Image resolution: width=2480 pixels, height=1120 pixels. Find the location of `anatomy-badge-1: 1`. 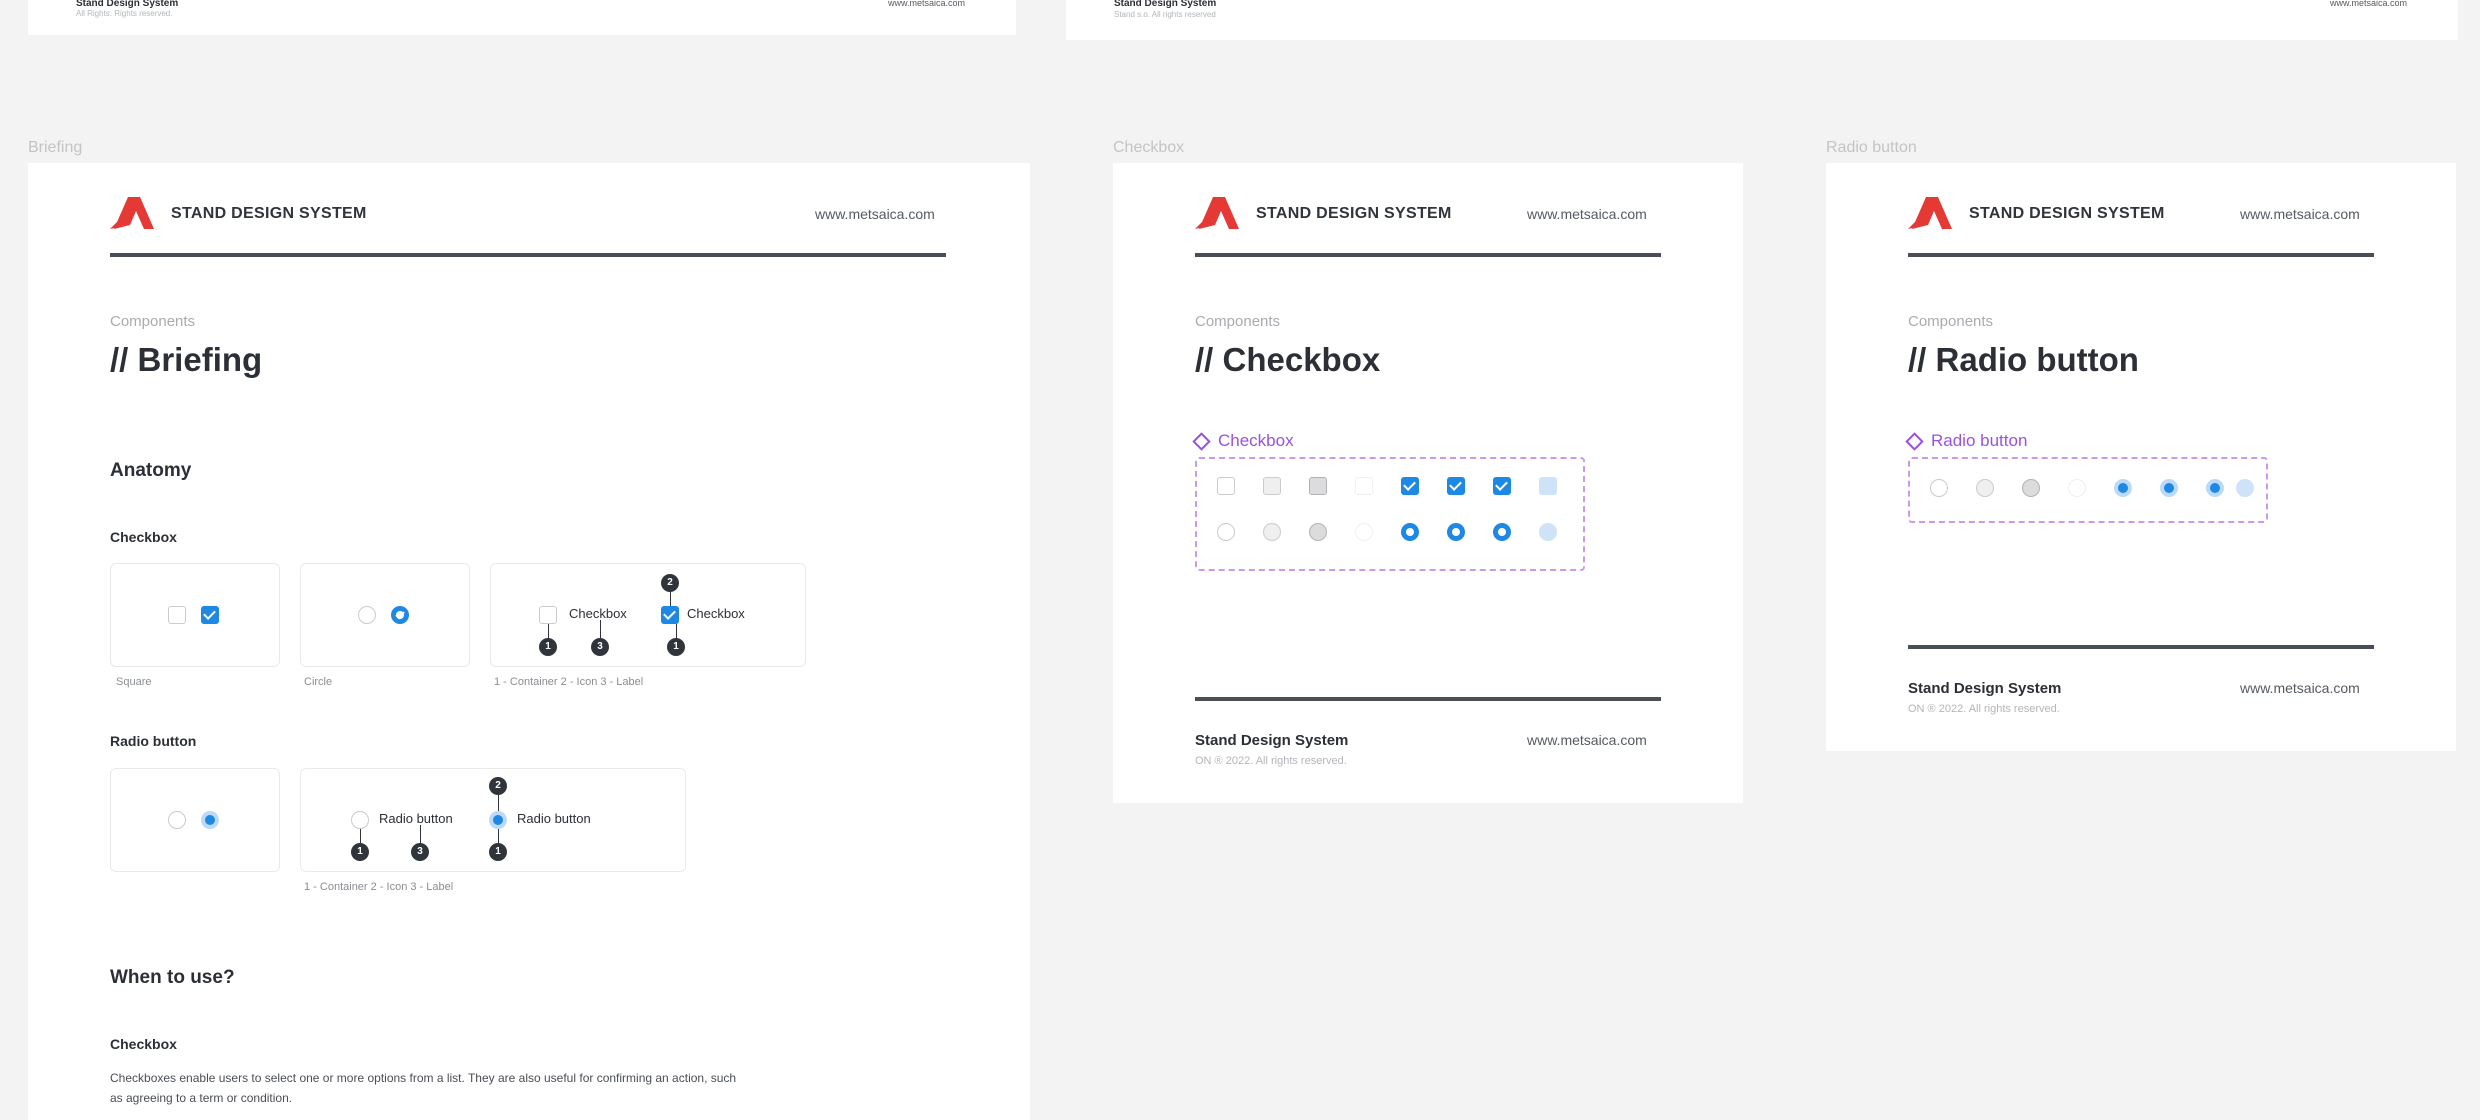

anatomy-badge-1: 1 is located at coordinates (548, 647).